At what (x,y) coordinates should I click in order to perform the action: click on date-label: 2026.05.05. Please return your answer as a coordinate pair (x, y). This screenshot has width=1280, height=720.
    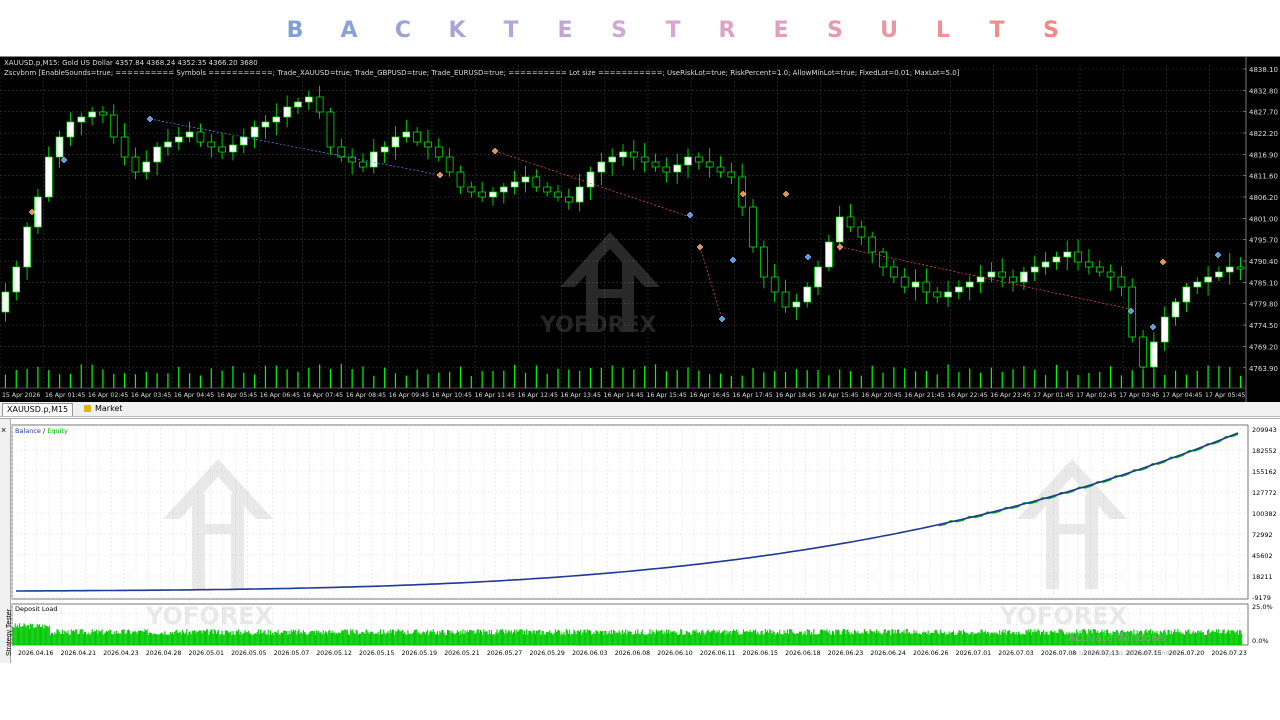
    Looking at the image, I should click on (248, 653).